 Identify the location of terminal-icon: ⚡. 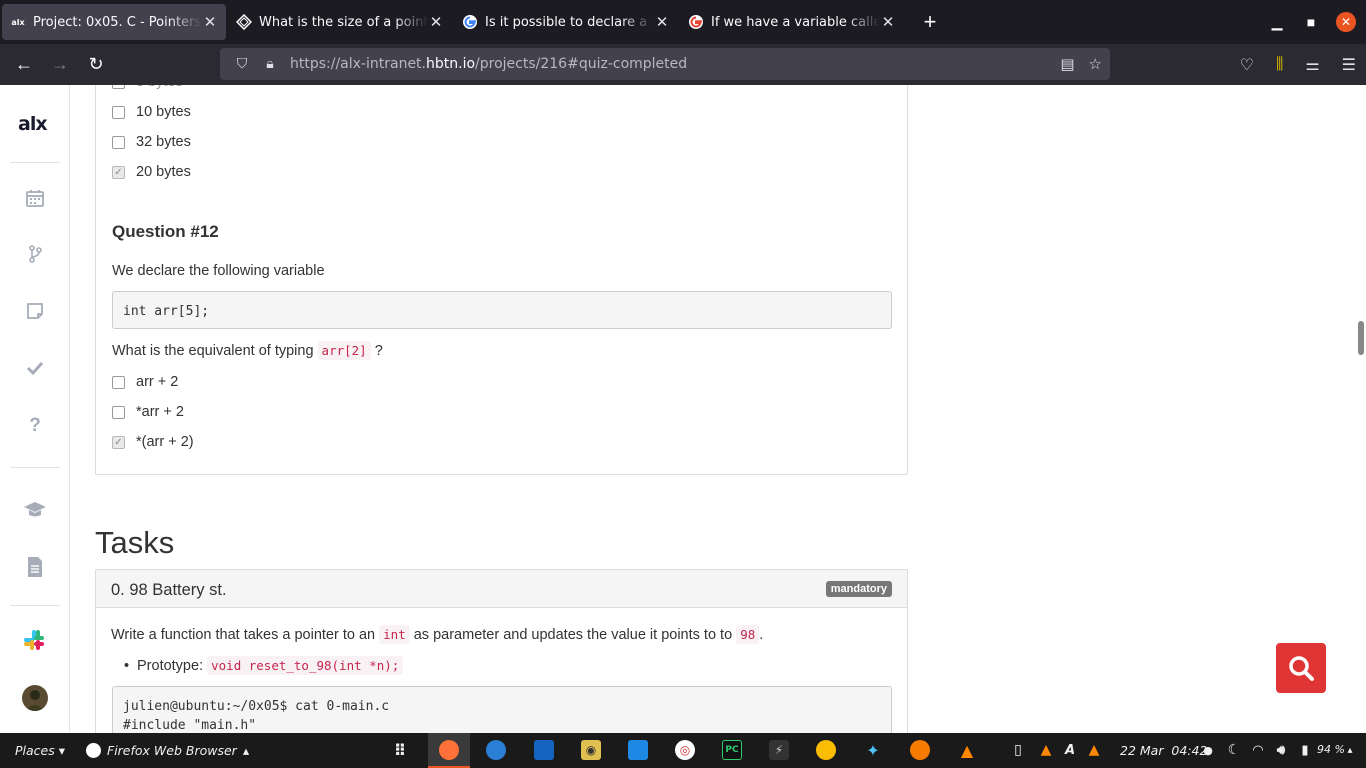
(779, 750).